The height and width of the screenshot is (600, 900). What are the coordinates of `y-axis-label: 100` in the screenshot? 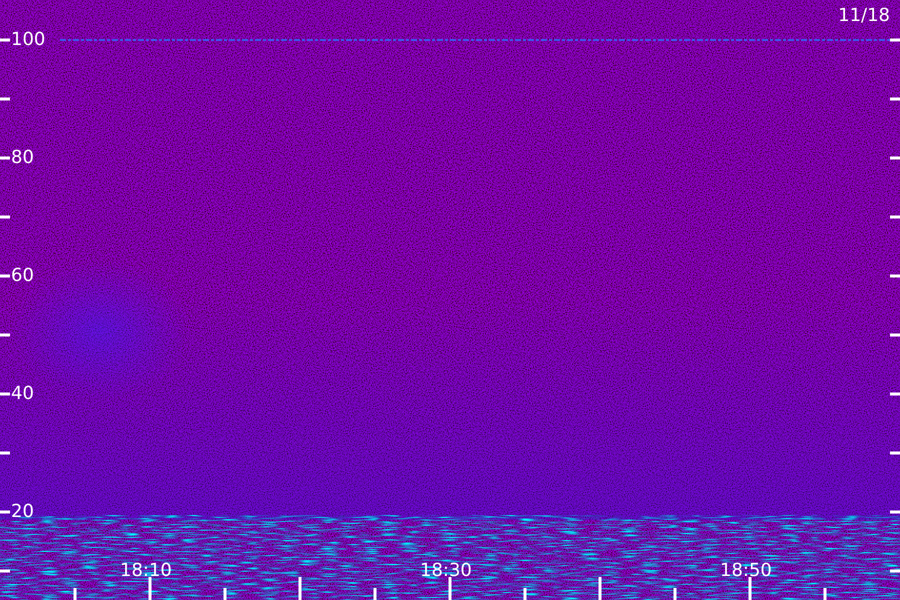 It's located at (28, 40).